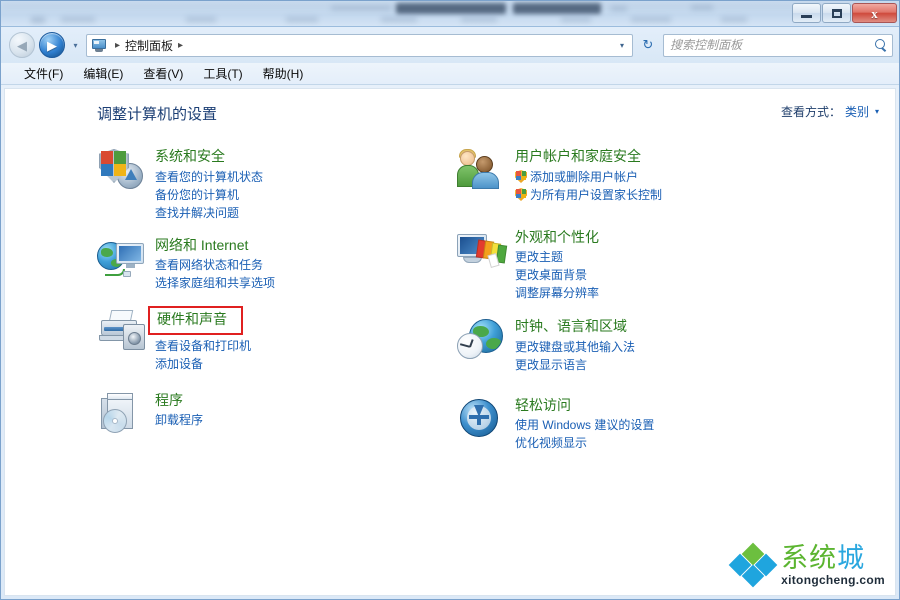  I want to click on refresh-icon: ↻, so click(648, 44).